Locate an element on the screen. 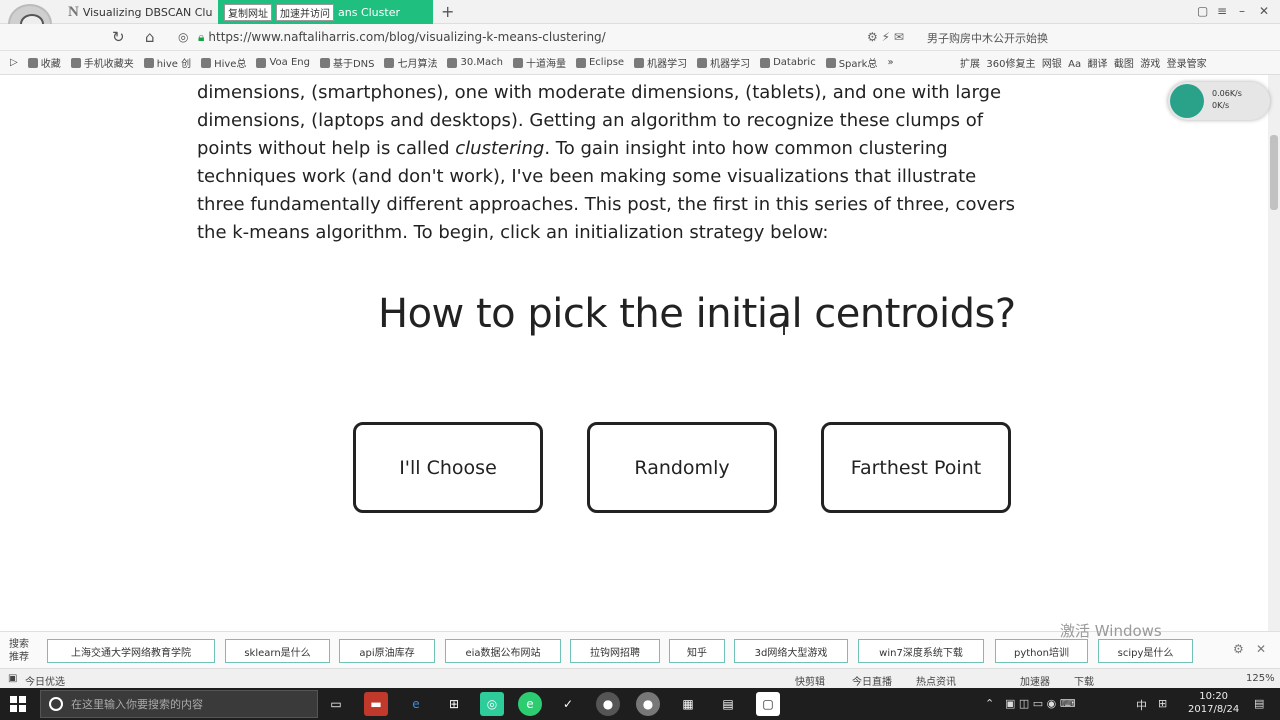 The image size is (1280, 720). app-icon: ✓ is located at coordinates (568, 704).